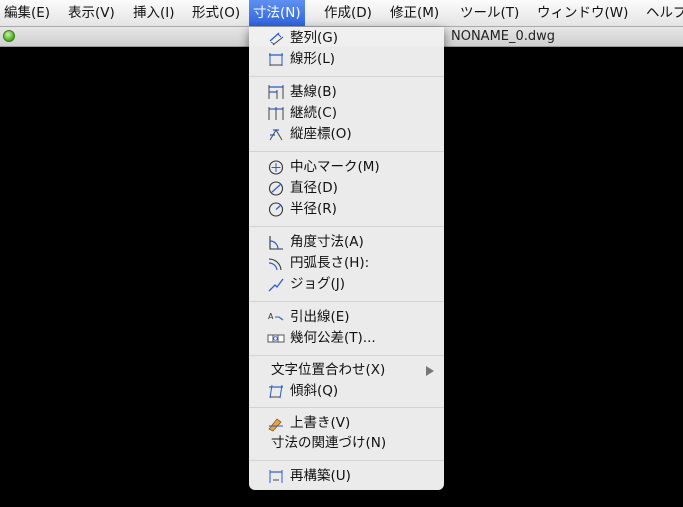  I want to click on menu-item-label: 傾斜(Q), so click(314, 391).